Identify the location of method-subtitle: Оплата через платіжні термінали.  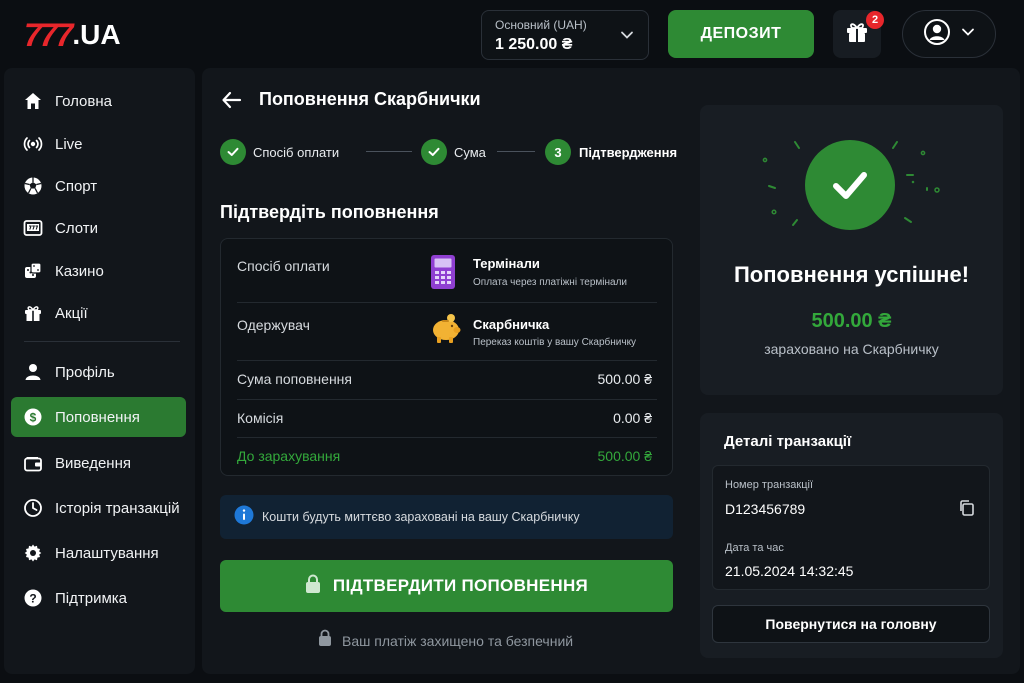
(550, 282).